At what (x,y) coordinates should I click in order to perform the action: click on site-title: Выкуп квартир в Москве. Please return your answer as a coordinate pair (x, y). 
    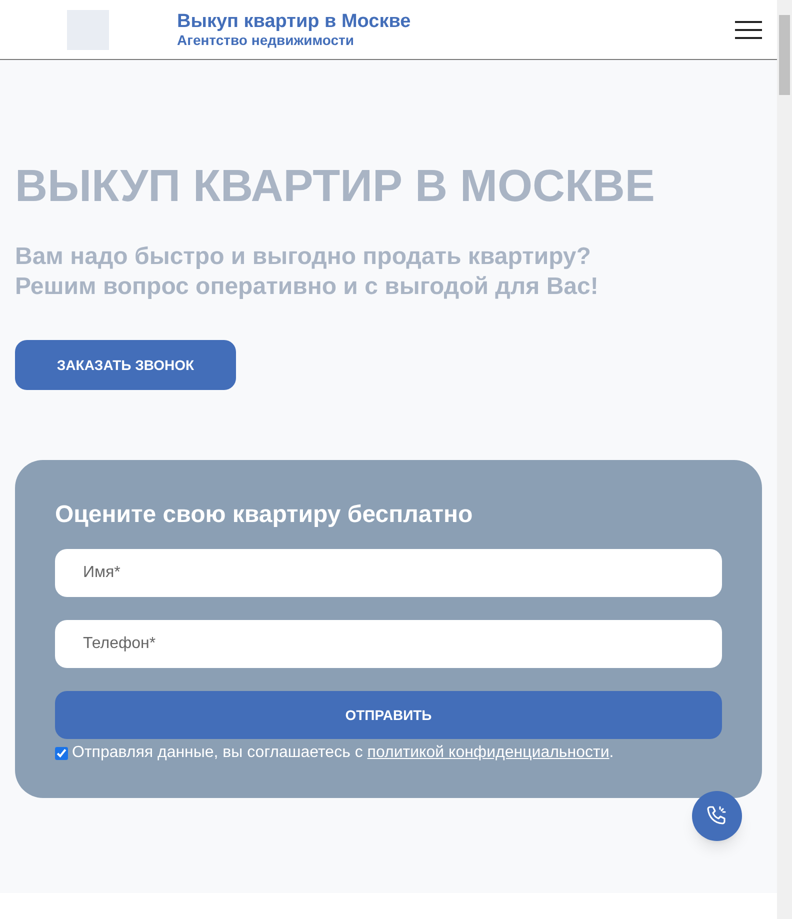
    Looking at the image, I should click on (294, 21).